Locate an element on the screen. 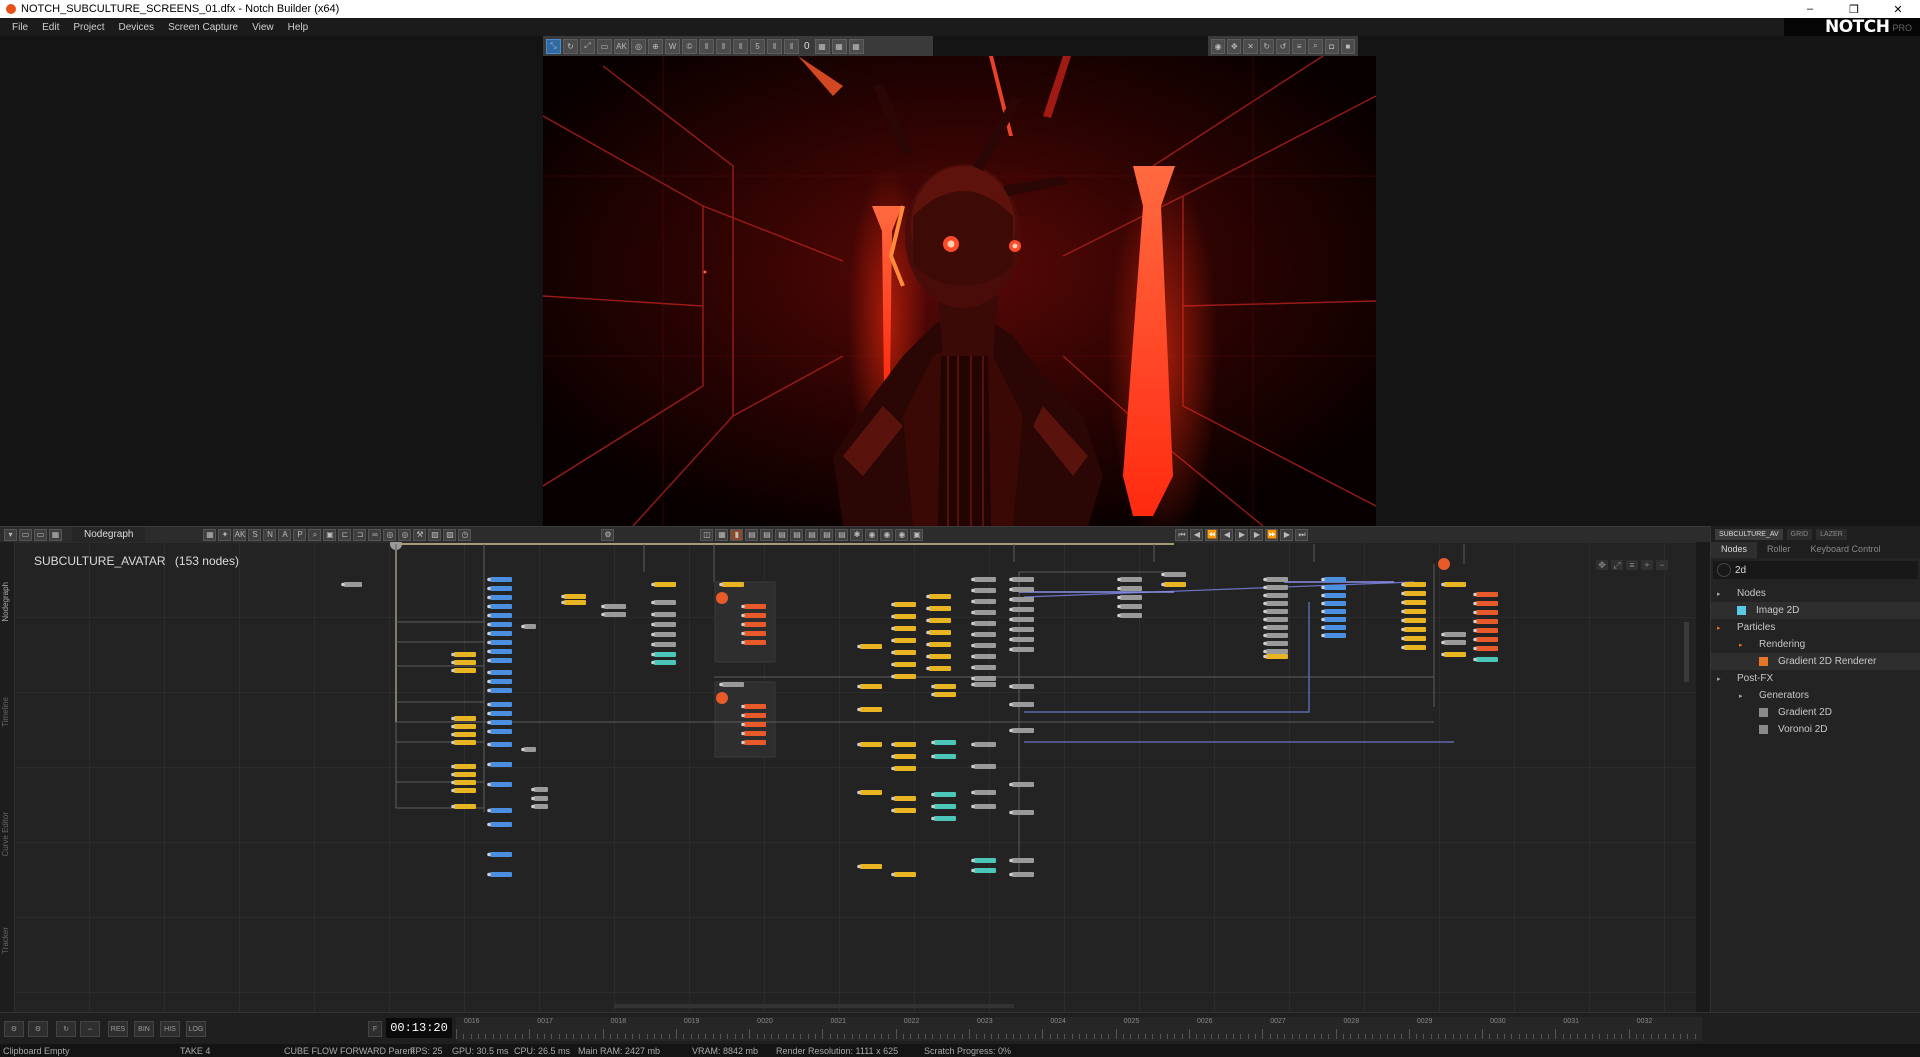 Image resolution: width=1920 pixels, height=1057 pixels. playhead-mode-icon: F is located at coordinates (375, 1029).